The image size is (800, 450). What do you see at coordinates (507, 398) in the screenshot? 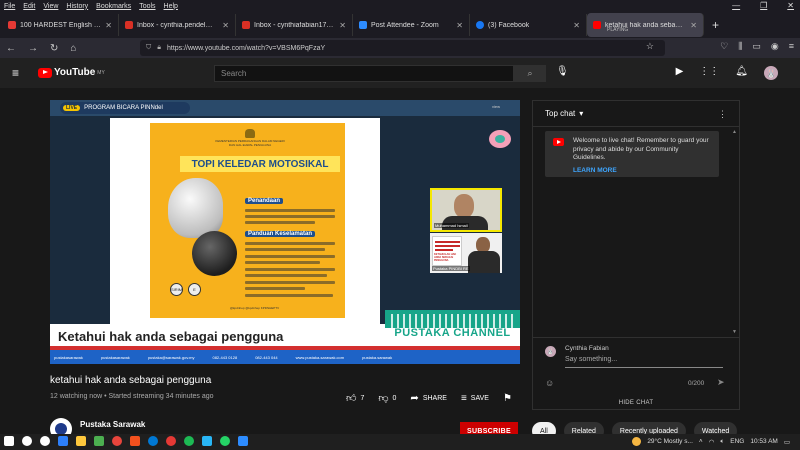
I see `report-button: ⚑` at bounding box center [507, 398].